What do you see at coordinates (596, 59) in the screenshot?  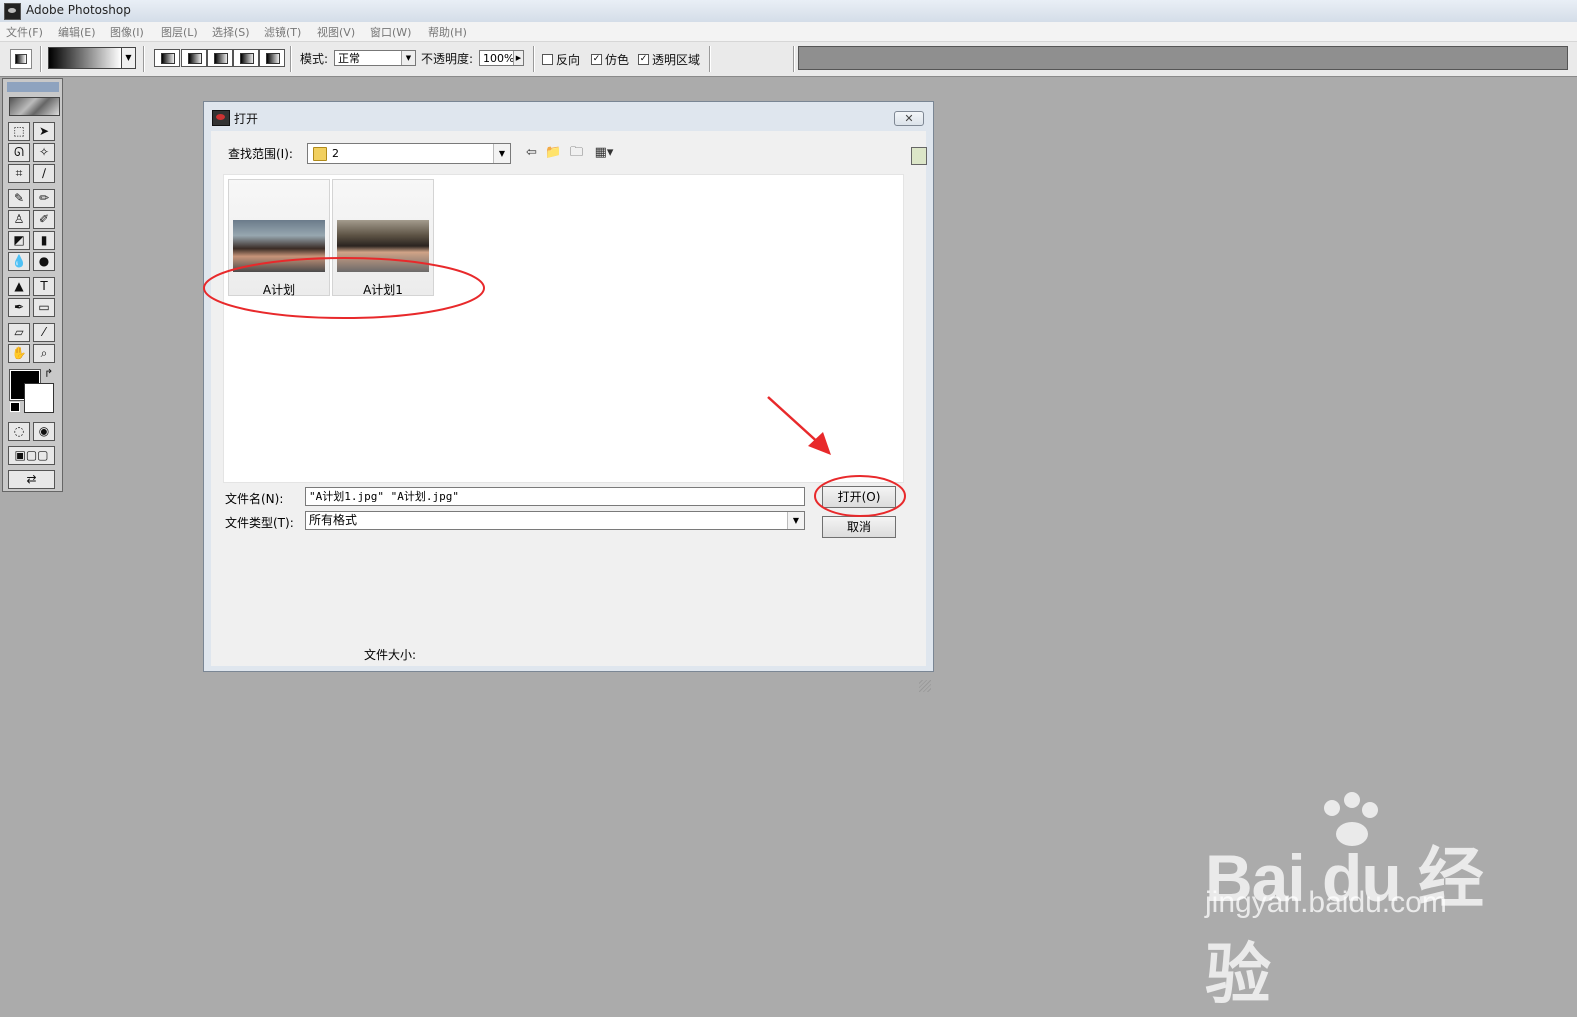 I see `dither-checkbox: ✓` at bounding box center [596, 59].